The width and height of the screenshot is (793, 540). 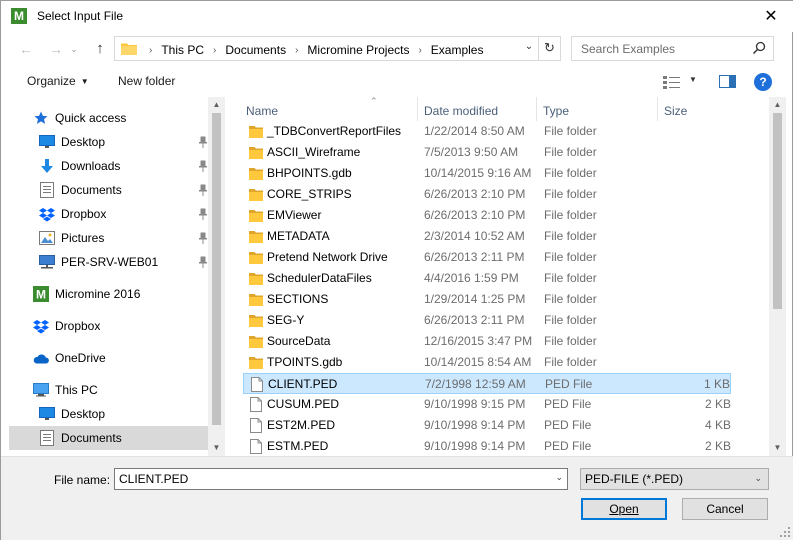 What do you see at coordinates (659, 48) in the screenshot?
I see `search-input` at bounding box center [659, 48].